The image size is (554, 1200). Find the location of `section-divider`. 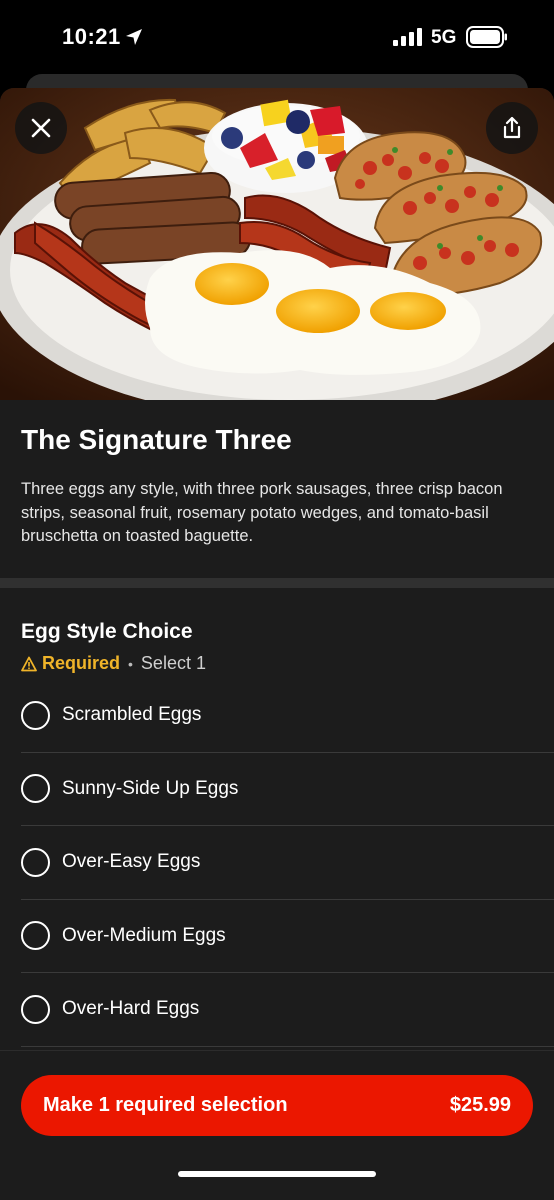

section-divider is located at coordinates (277, 583).